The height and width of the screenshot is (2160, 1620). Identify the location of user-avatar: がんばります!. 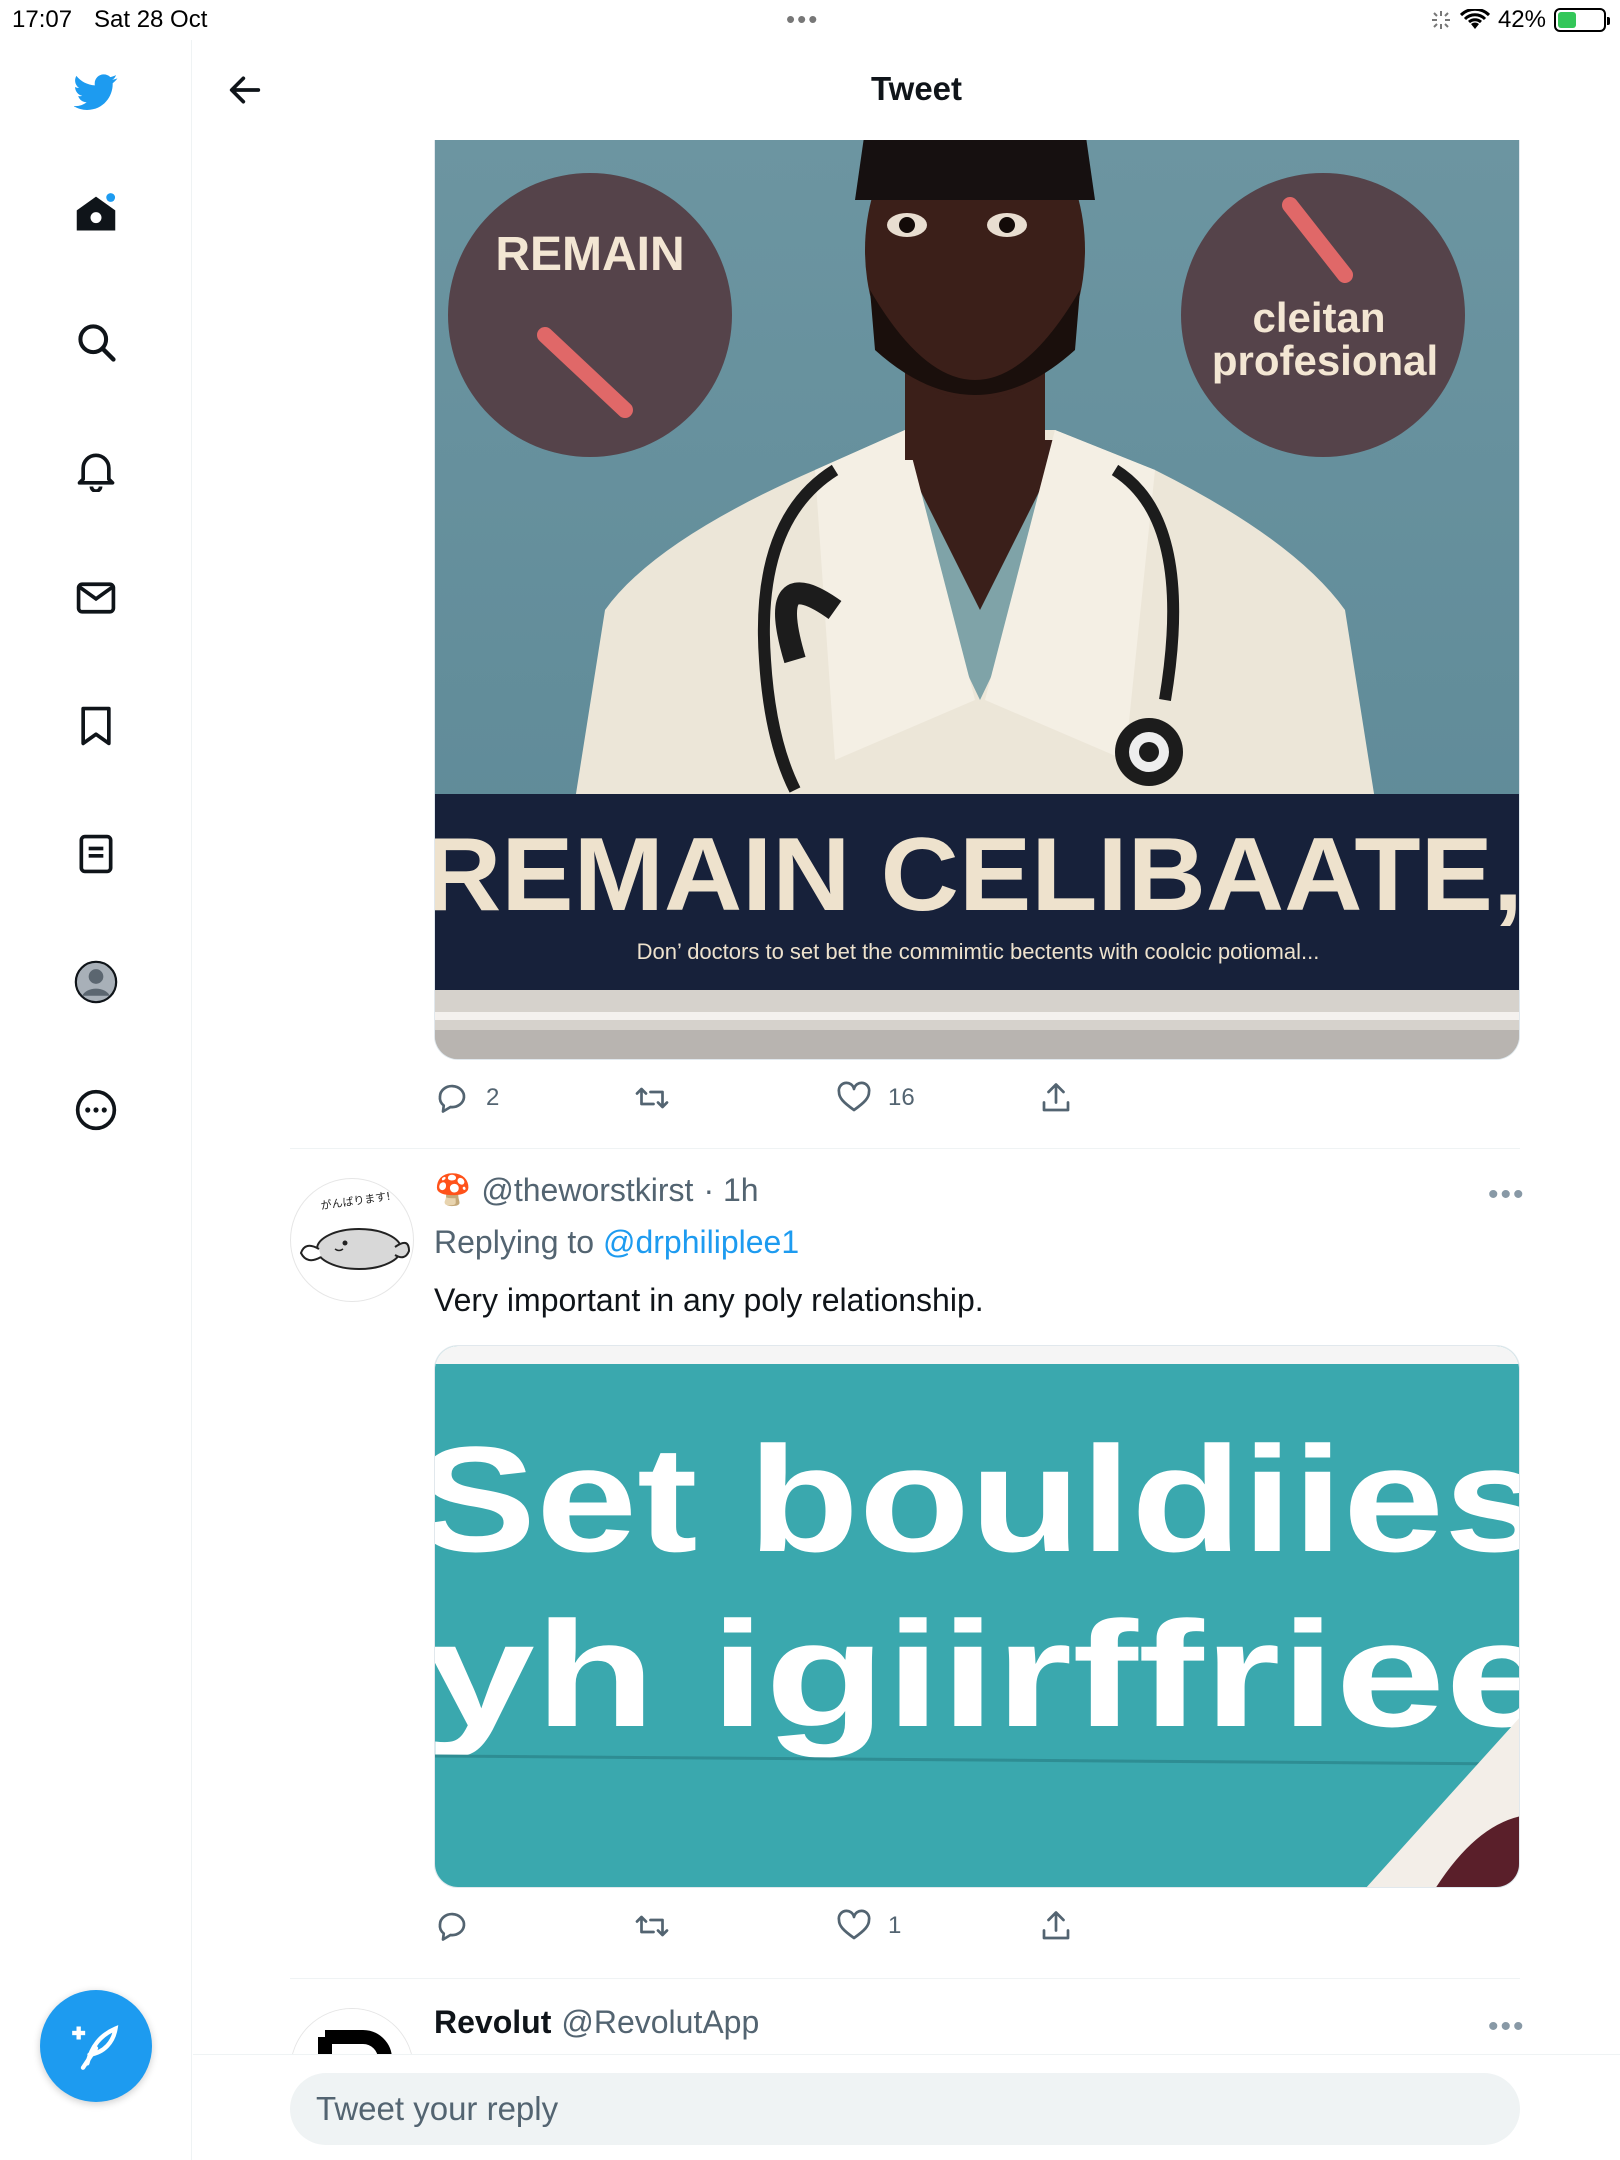
(352, 1240).